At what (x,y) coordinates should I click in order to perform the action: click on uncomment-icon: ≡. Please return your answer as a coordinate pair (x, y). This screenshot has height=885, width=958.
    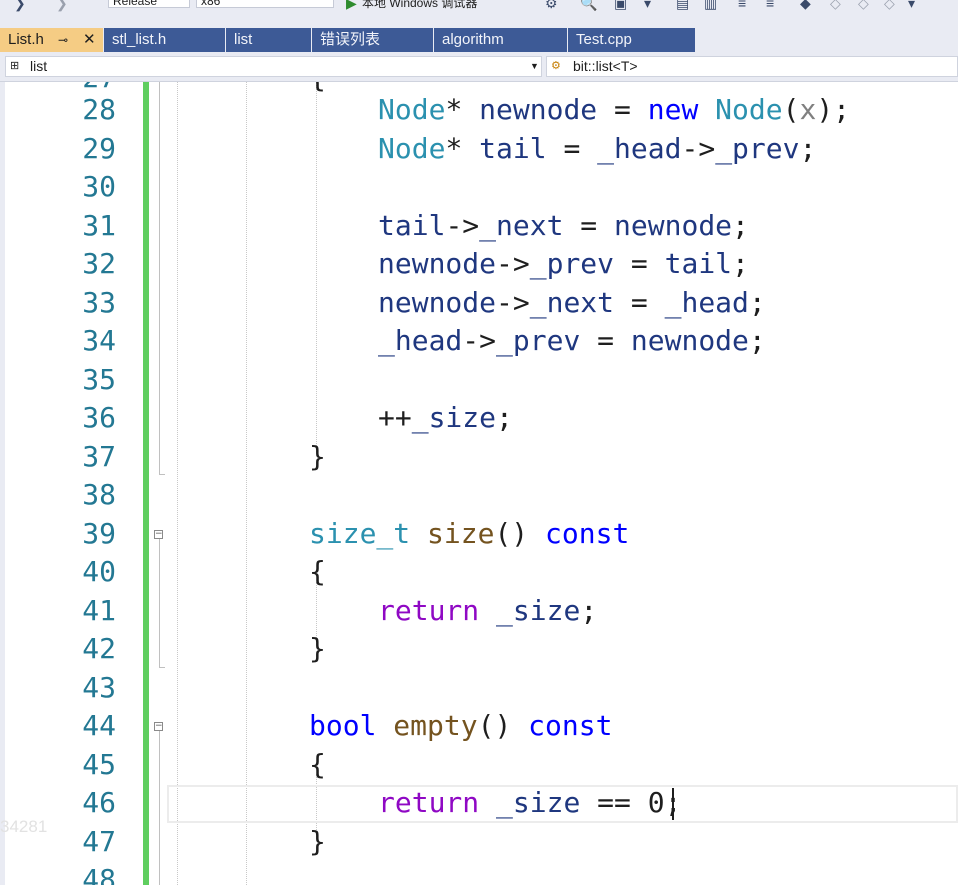
    Looking at the image, I should click on (770, 5).